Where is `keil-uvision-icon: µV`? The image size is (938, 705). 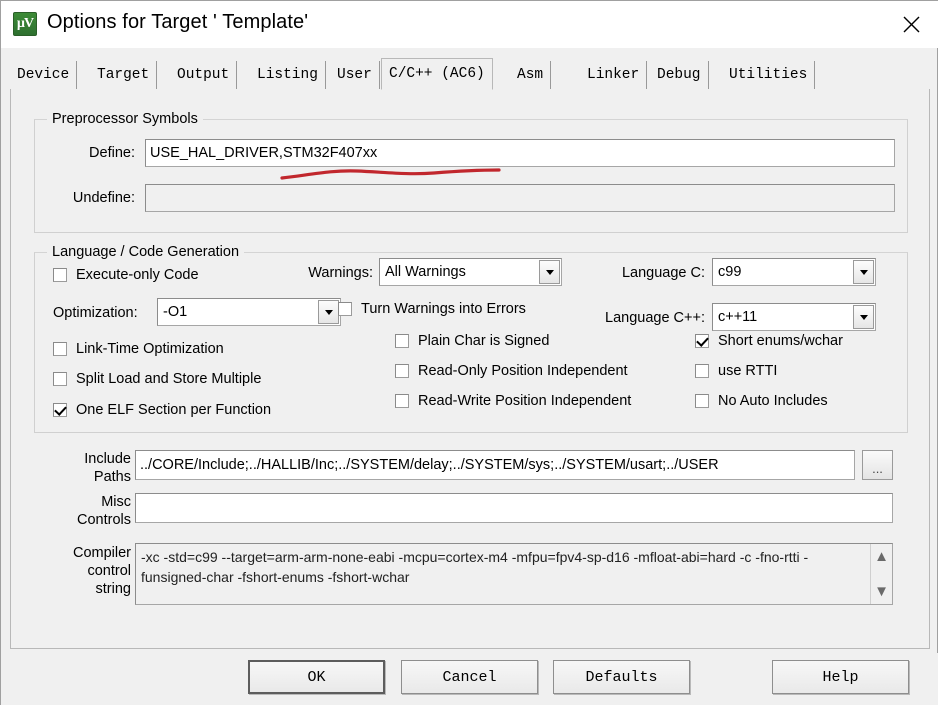
keil-uvision-icon: µV is located at coordinates (25, 24).